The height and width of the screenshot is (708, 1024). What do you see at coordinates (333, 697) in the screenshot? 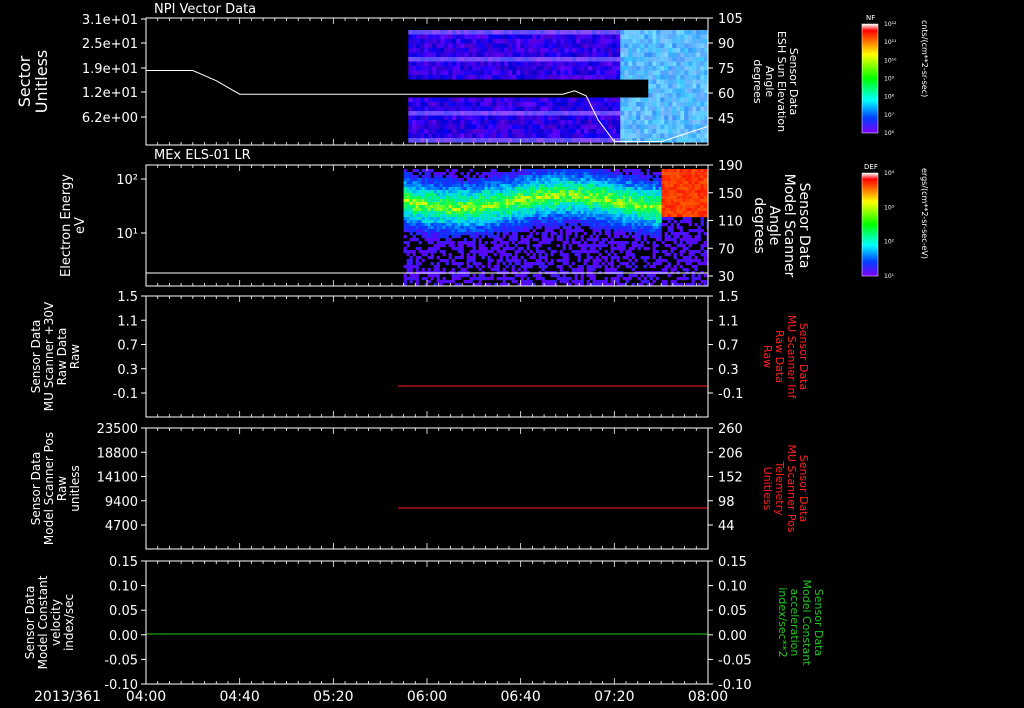
I see `time-tick-label: 05:20` at bounding box center [333, 697].